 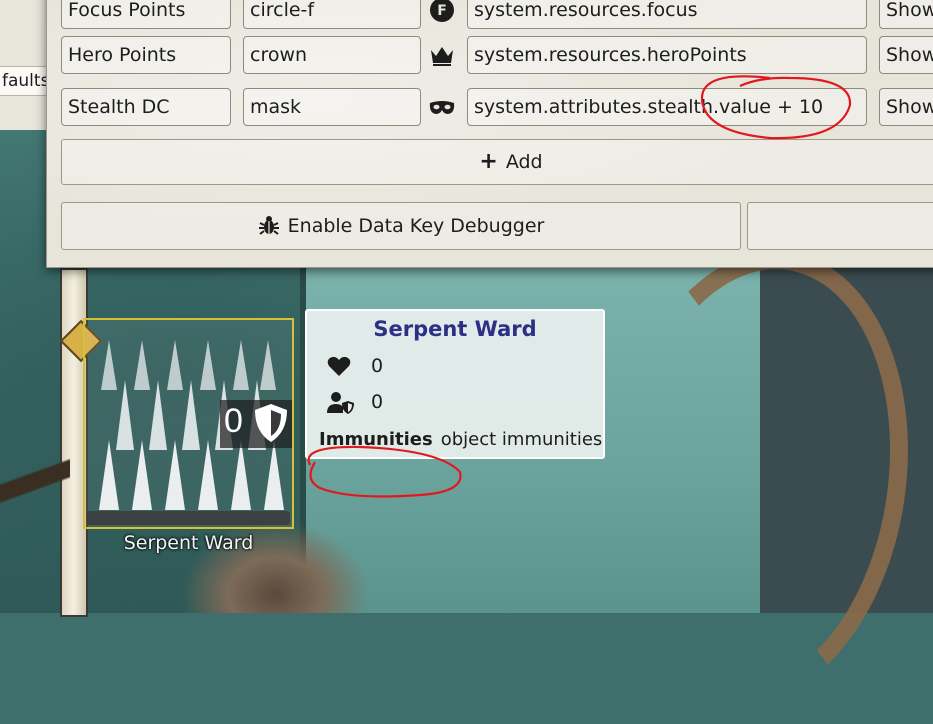 What do you see at coordinates (442, 56) in the screenshot?
I see `crown-icon` at bounding box center [442, 56].